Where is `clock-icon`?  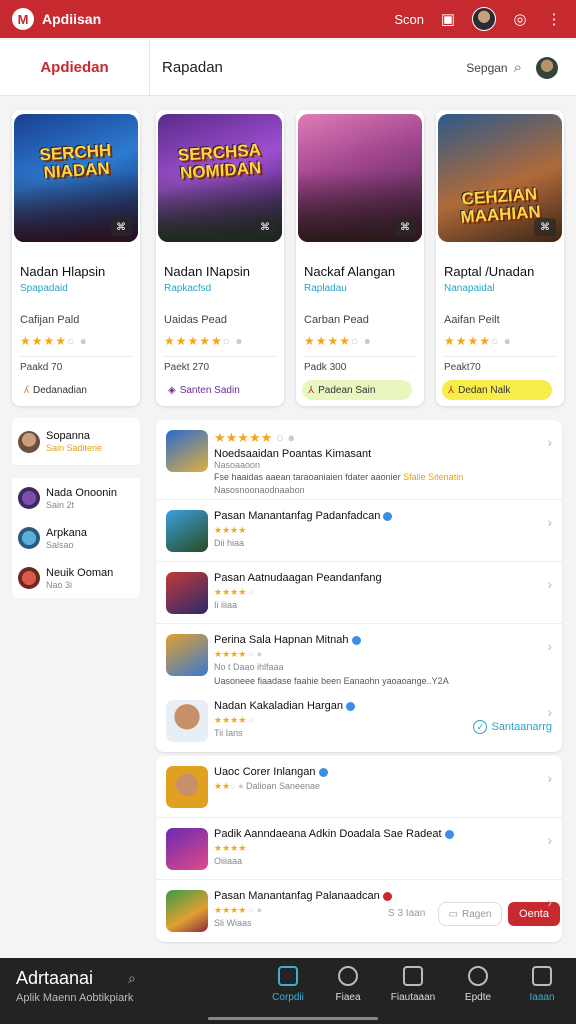
clock-icon is located at coordinates (478, 976).